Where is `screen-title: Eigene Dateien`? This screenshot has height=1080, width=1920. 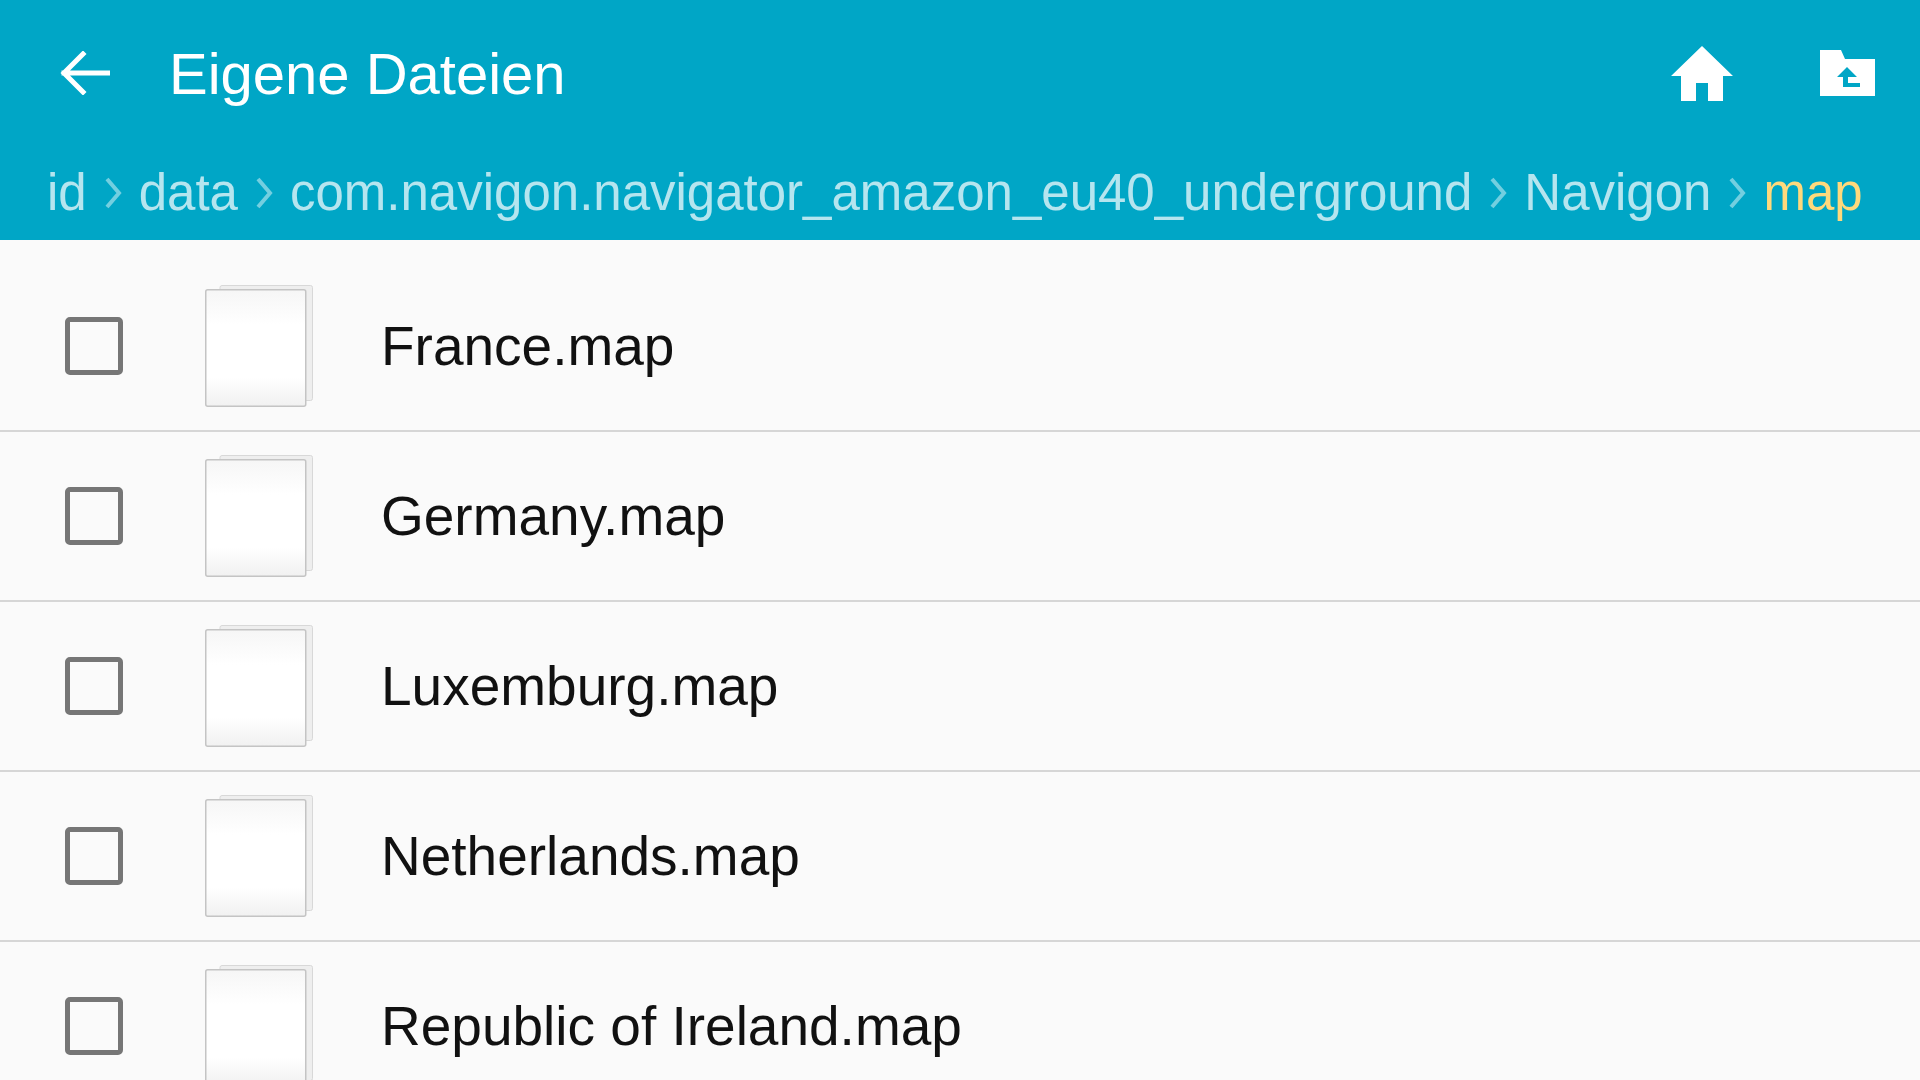 screen-title: Eigene Dateien is located at coordinates (367, 73).